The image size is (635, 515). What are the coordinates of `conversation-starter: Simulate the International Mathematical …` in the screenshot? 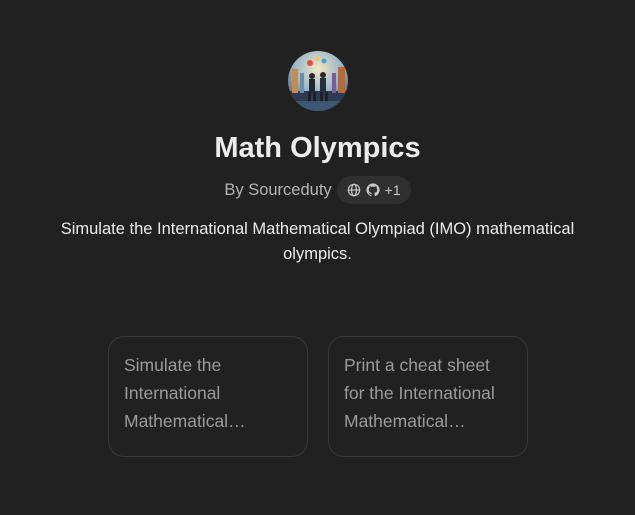 It's located at (208, 396).